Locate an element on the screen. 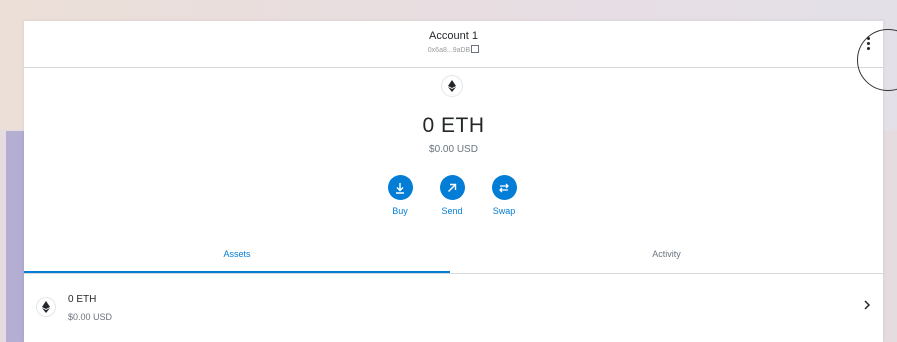 This screenshot has height=342, width=897. buy-label: Buy is located at coordinates (400, 211).